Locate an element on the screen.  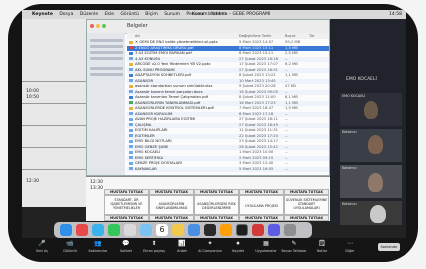
notes-dock-icon is located at coordinates (178, 230).